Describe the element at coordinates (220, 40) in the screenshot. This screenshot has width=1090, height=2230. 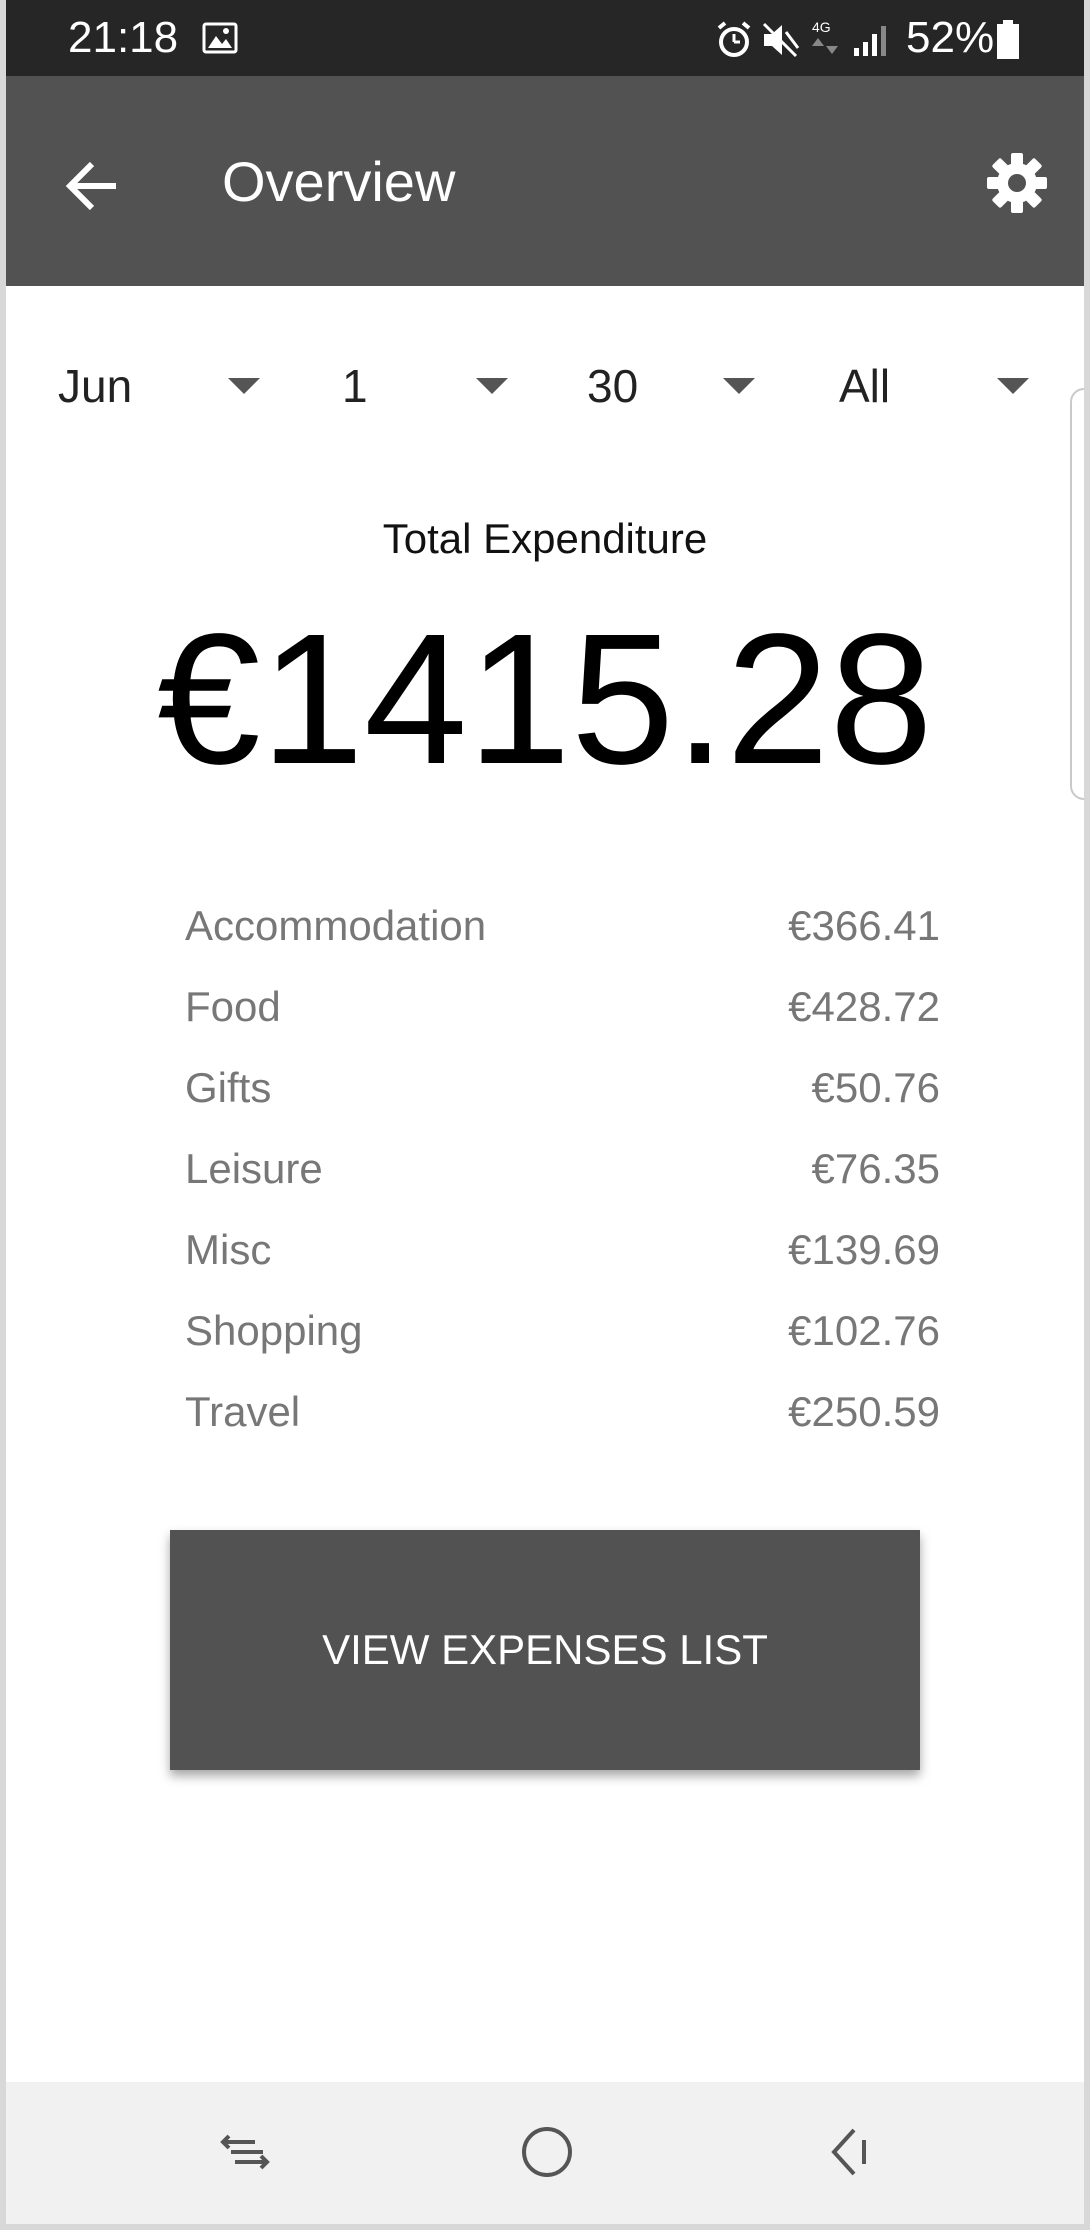
I see `image-icon` at that location.